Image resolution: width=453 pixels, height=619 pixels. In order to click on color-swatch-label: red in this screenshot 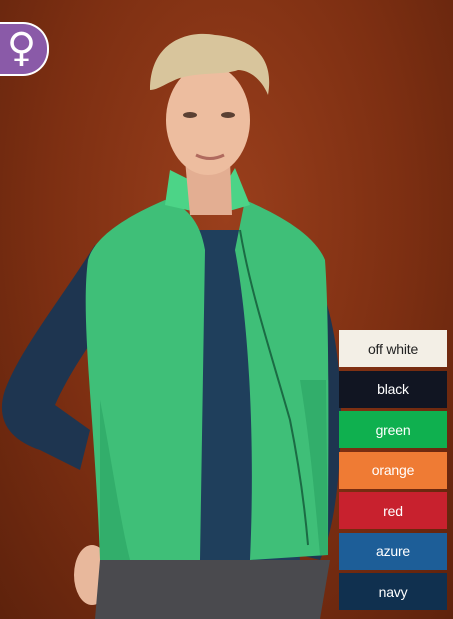, I will do `click(393, 510)`.